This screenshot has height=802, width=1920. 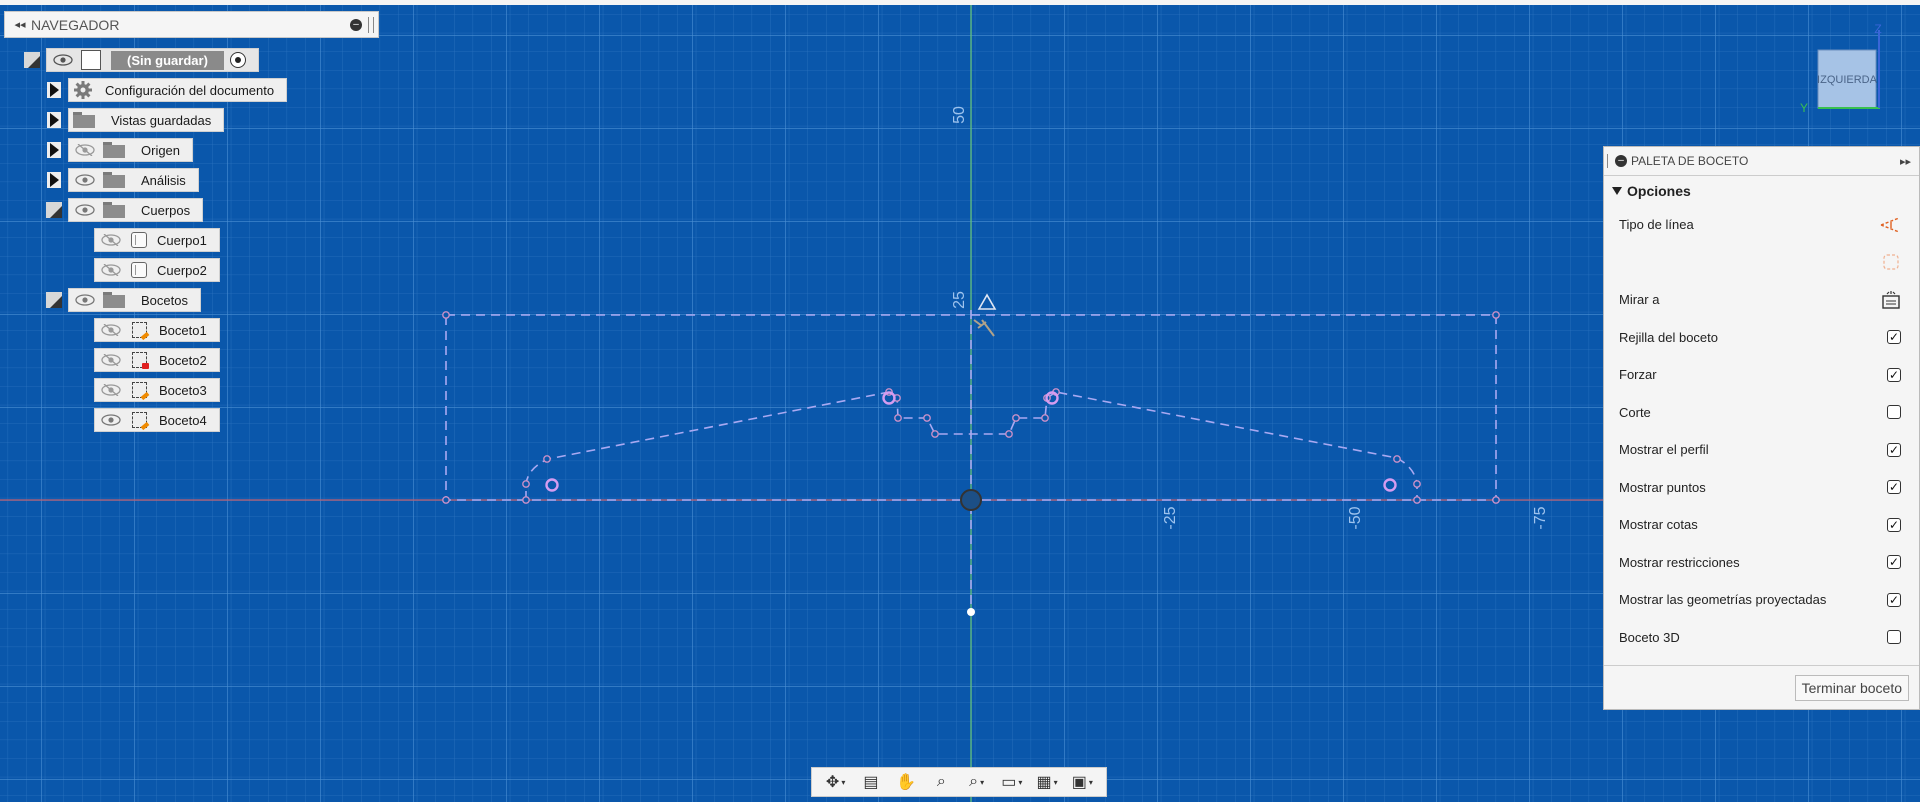 What do you see at coordinates (1761, 563) in the screenshot?
I see `palette-row-show-constraints: Mostrar restricciones ✓` at bounding box center [1761, 563].